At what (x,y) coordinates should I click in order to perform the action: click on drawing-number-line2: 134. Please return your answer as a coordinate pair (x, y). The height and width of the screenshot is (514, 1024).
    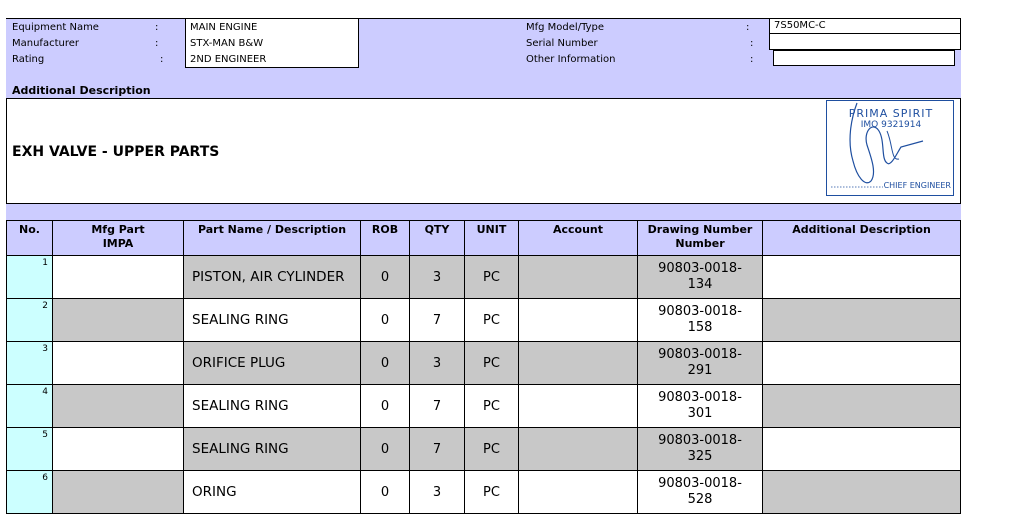
    Looking at the image, I should click on (700, 284).